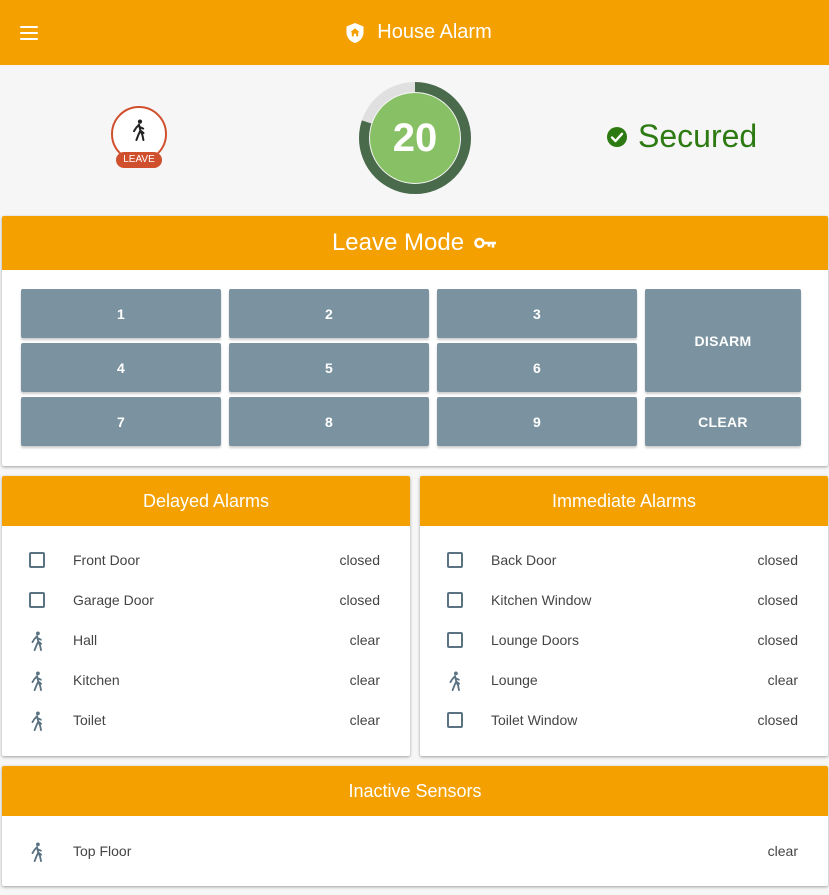 This screenshot has height=895, width=829. What do you see at coordinates (537, 421) in the screenshot?
I see `key-9: 9` at bounding box center [537, 421].